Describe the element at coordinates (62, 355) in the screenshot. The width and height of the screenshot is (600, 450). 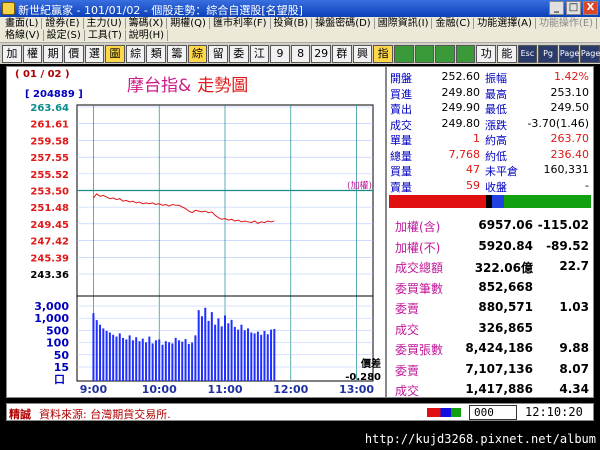
I see `volume-tick-label: 50` at that location.